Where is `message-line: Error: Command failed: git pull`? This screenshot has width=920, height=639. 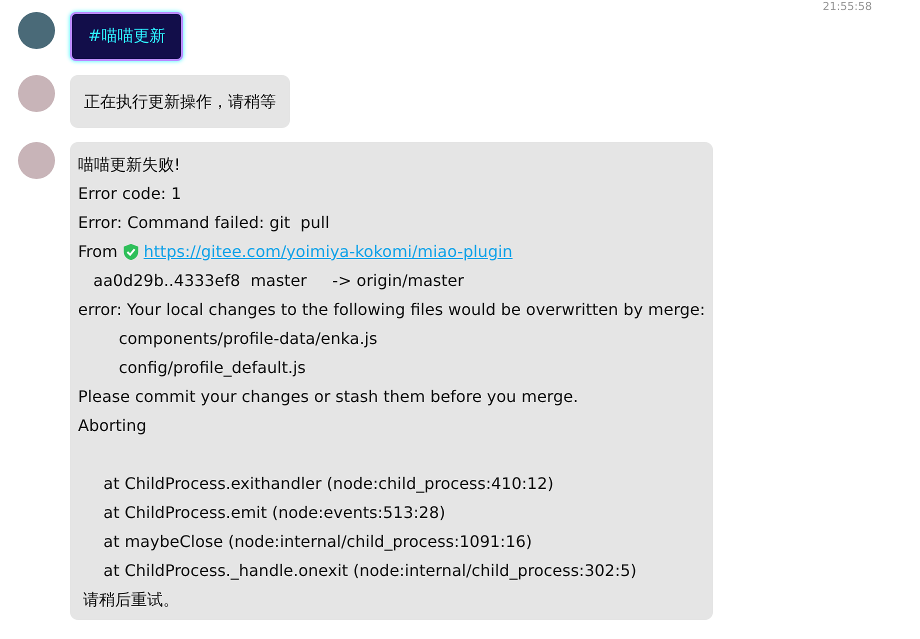
message-line: Error: Command failed: git pull is located at coordinates (204, 223).